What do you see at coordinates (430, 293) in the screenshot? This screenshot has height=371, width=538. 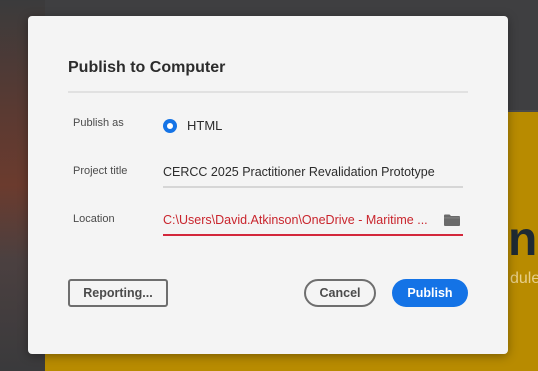 I see `publish-button: Publish` at bounding box center [430, 293].